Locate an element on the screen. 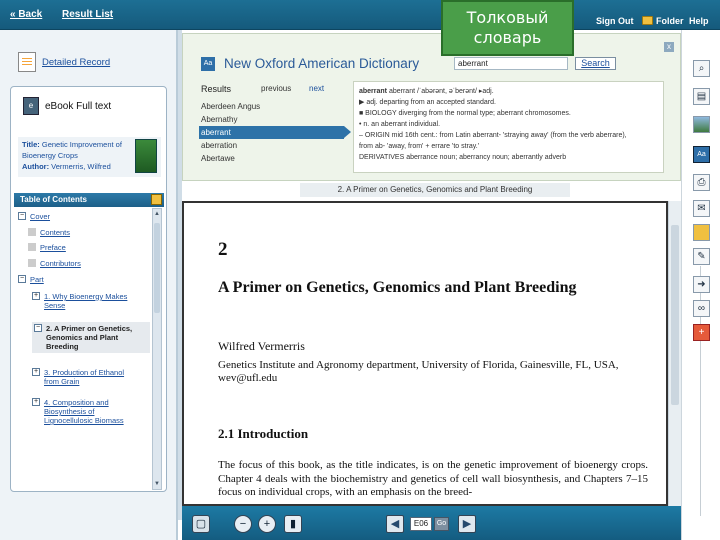 This screenshot has width=720, height=540. toc-item: Contributors is located at coordinates (78, 263).